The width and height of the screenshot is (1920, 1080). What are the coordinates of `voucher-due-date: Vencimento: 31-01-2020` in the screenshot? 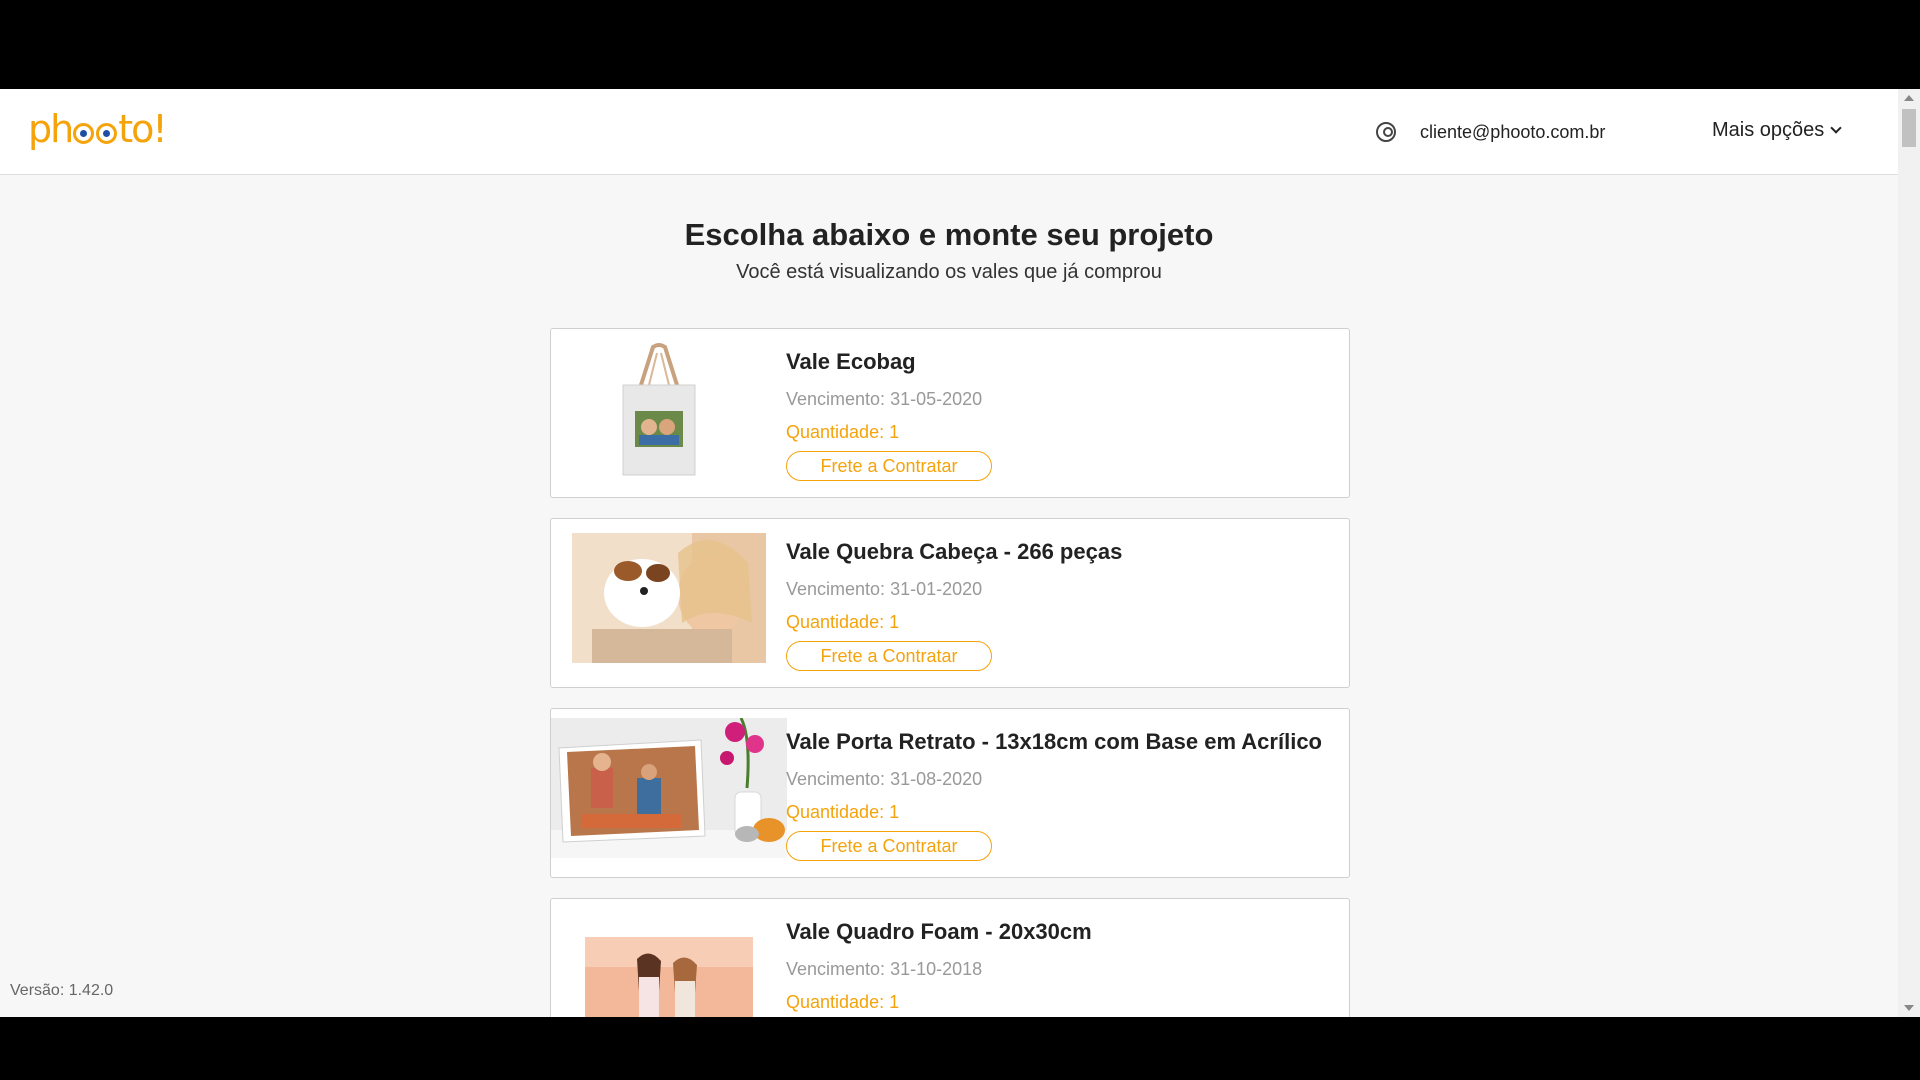 It's located at (884, 589).